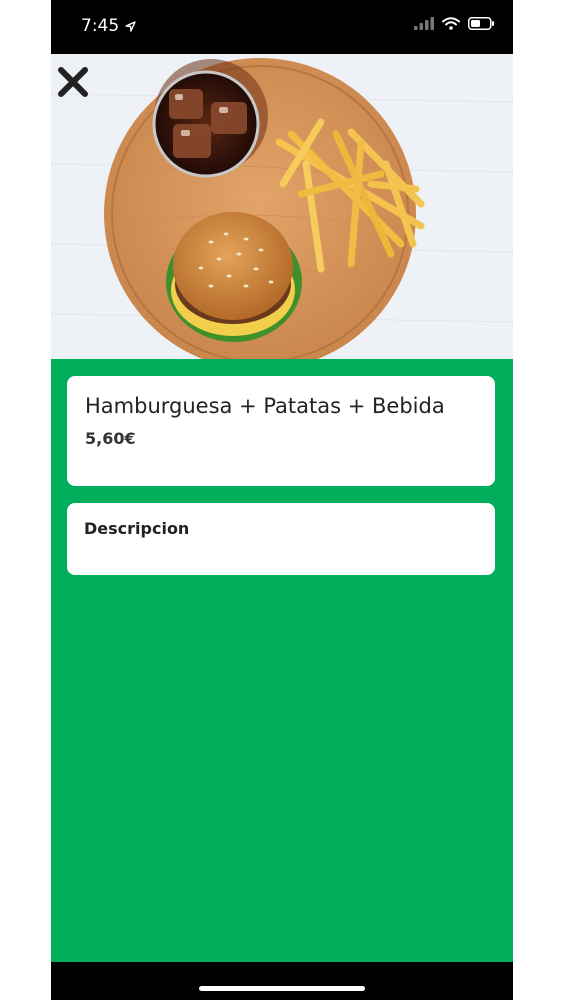  I want to click on description-card: Descripcion, so click(281, 539).